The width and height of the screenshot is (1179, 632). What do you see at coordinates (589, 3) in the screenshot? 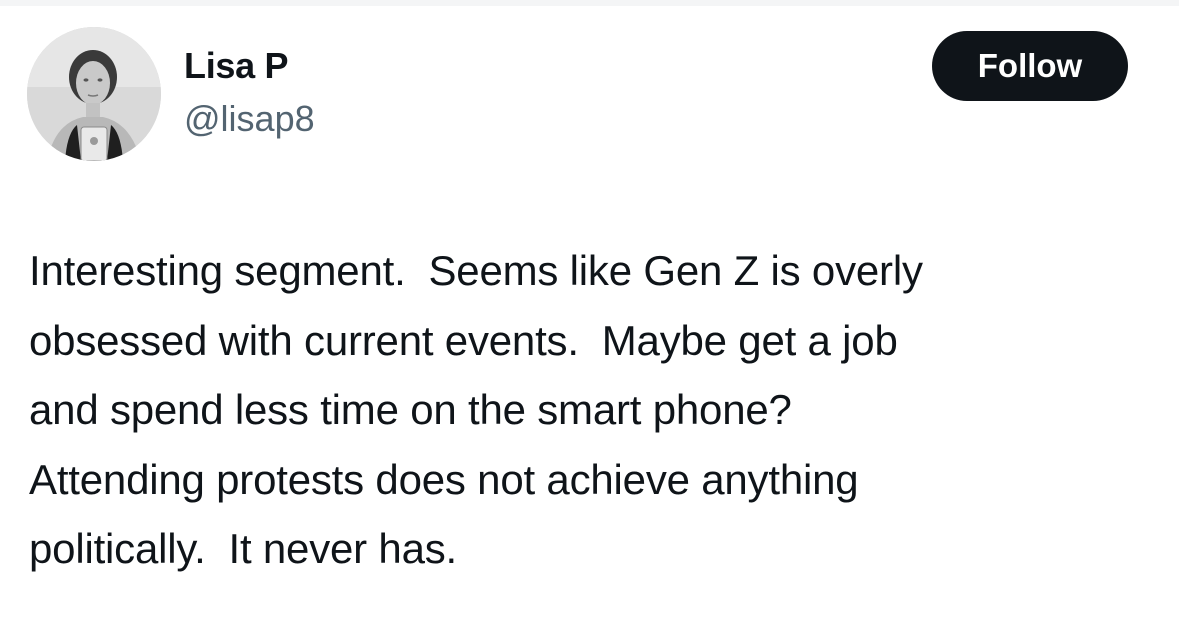
I see `top-divider` at bounding box center [589, 3].